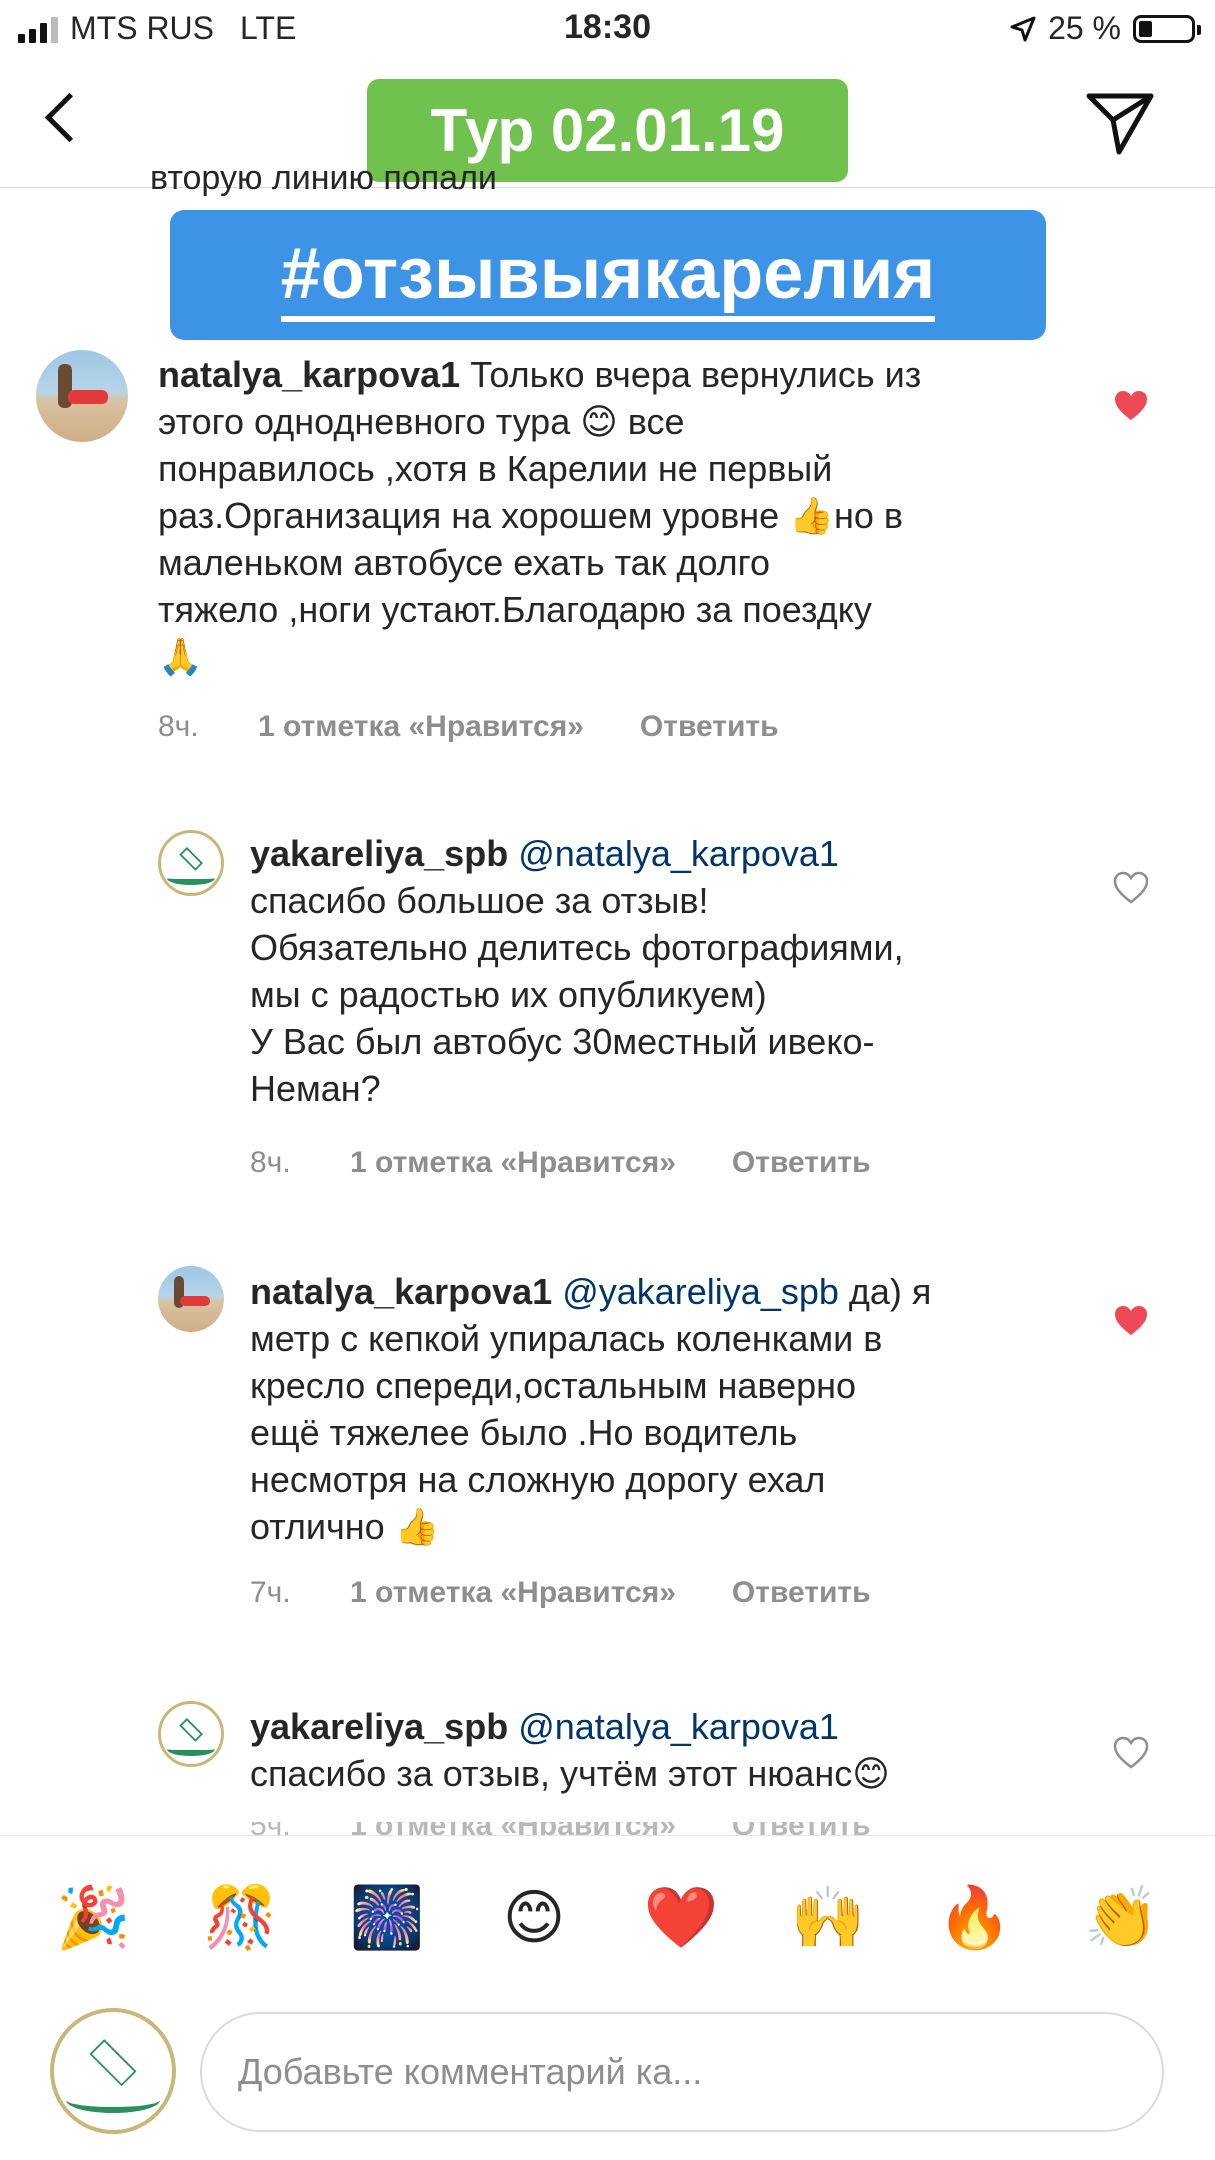 The height and width of the screenshot is (2160, 1215). Describe the element at coordinates (240, 1918) in the screenshot. I see `confetti-emoji-button: 🎊` at that location.